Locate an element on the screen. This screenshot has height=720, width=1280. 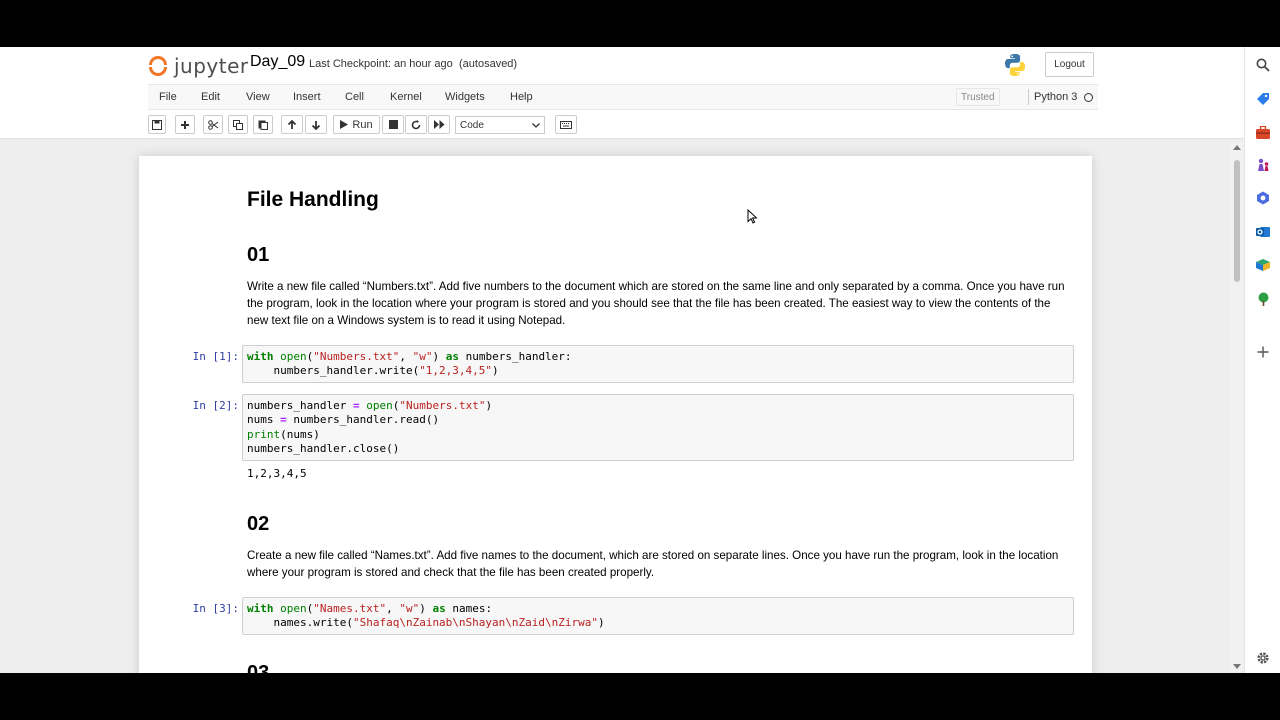
copy-button is located at coordinates (238, 124).